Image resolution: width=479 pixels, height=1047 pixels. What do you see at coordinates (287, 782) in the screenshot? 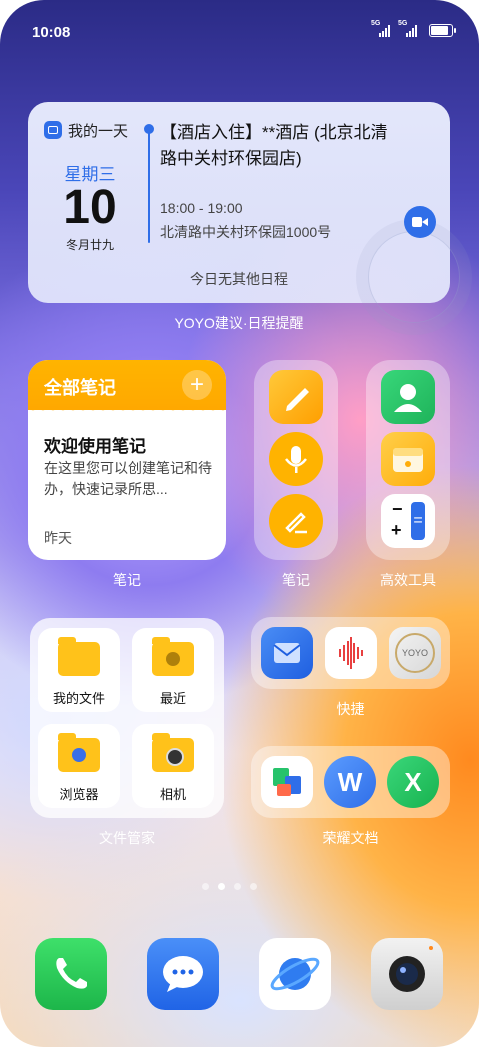
I see `docs-app-icon` at bounding box center [287, 782].